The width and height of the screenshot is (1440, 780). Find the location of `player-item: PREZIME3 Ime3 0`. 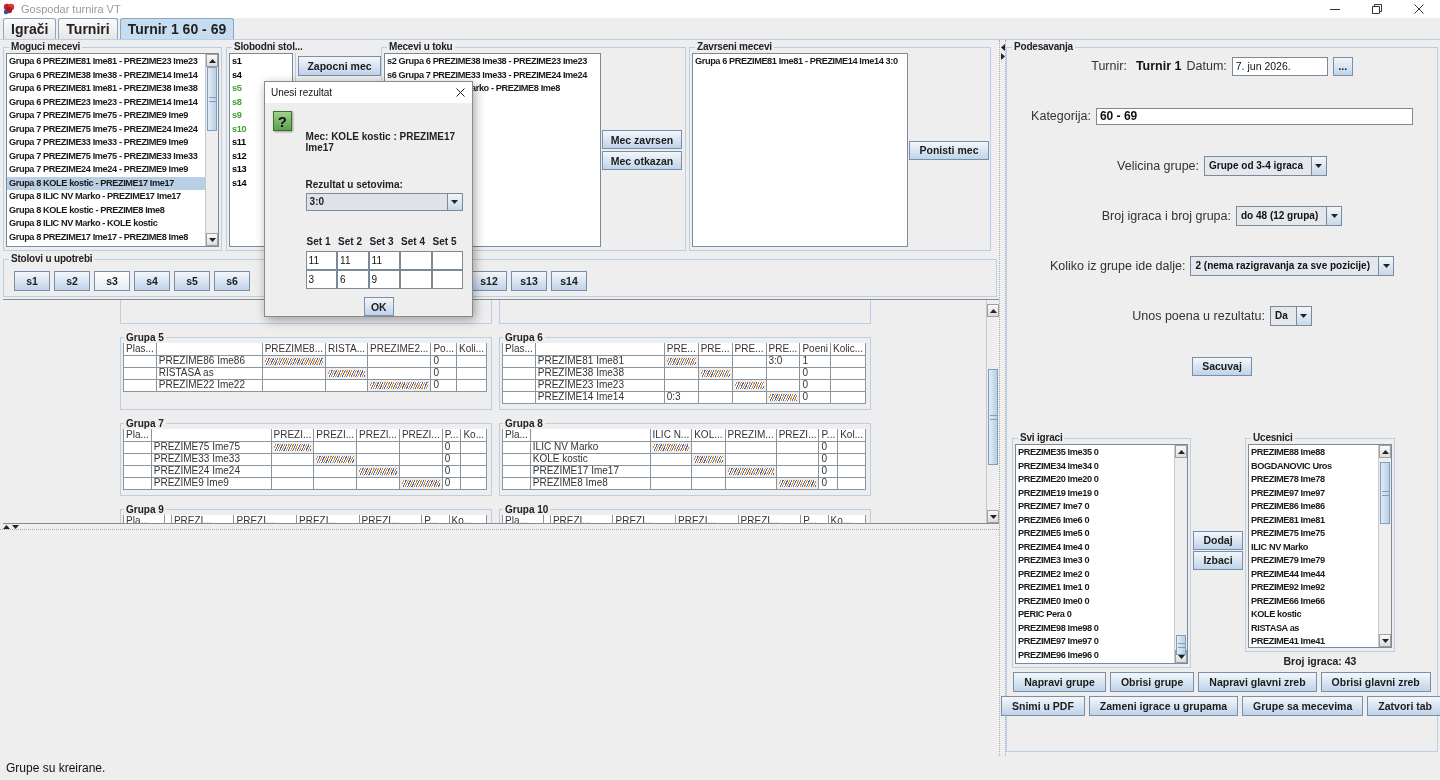

player-item: PREZIME3 Ime3 0 is located at coordinates (1054, 561).